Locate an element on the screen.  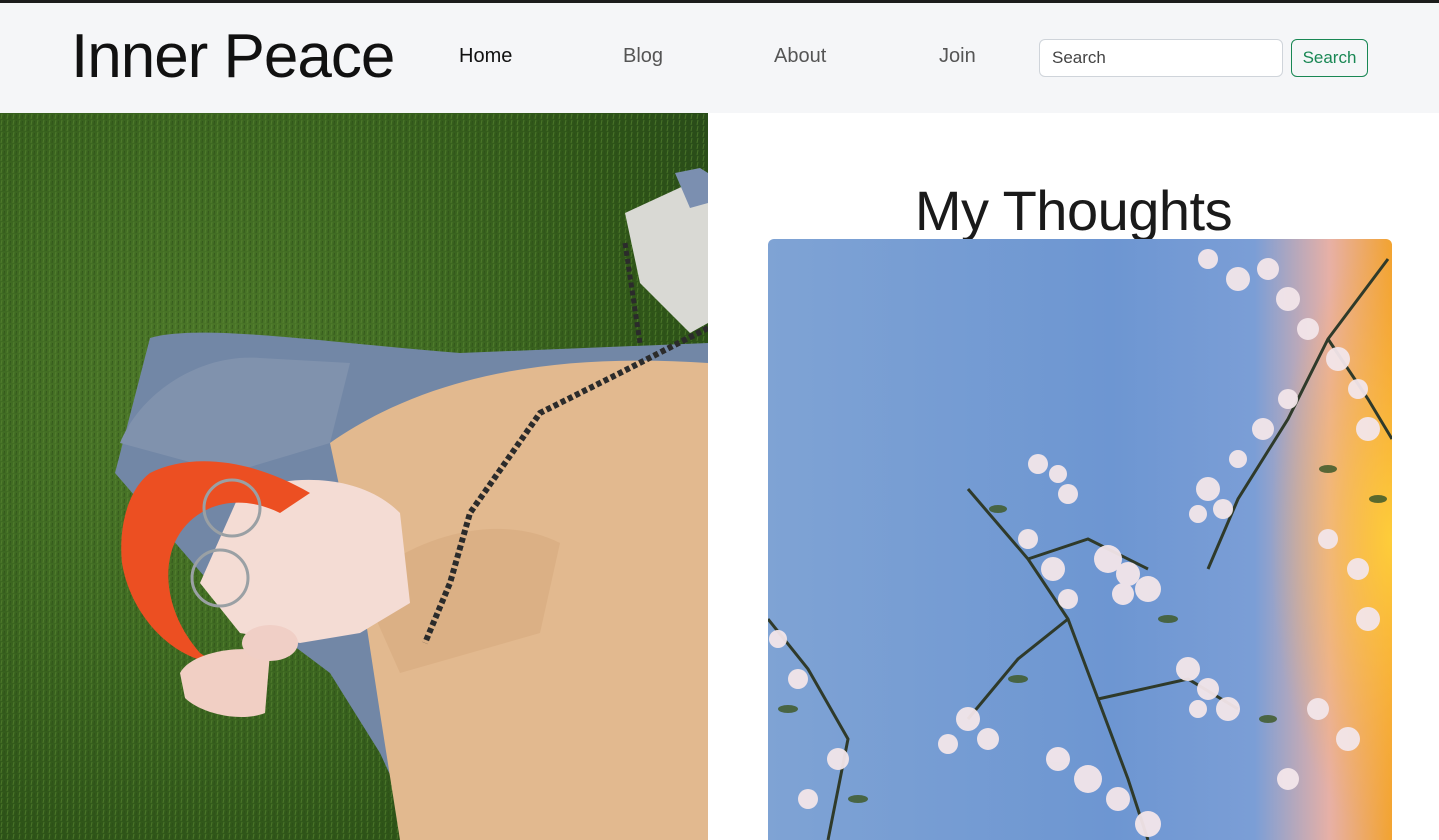
nav-link-blog: Blog is located at coordinates (643, 56).